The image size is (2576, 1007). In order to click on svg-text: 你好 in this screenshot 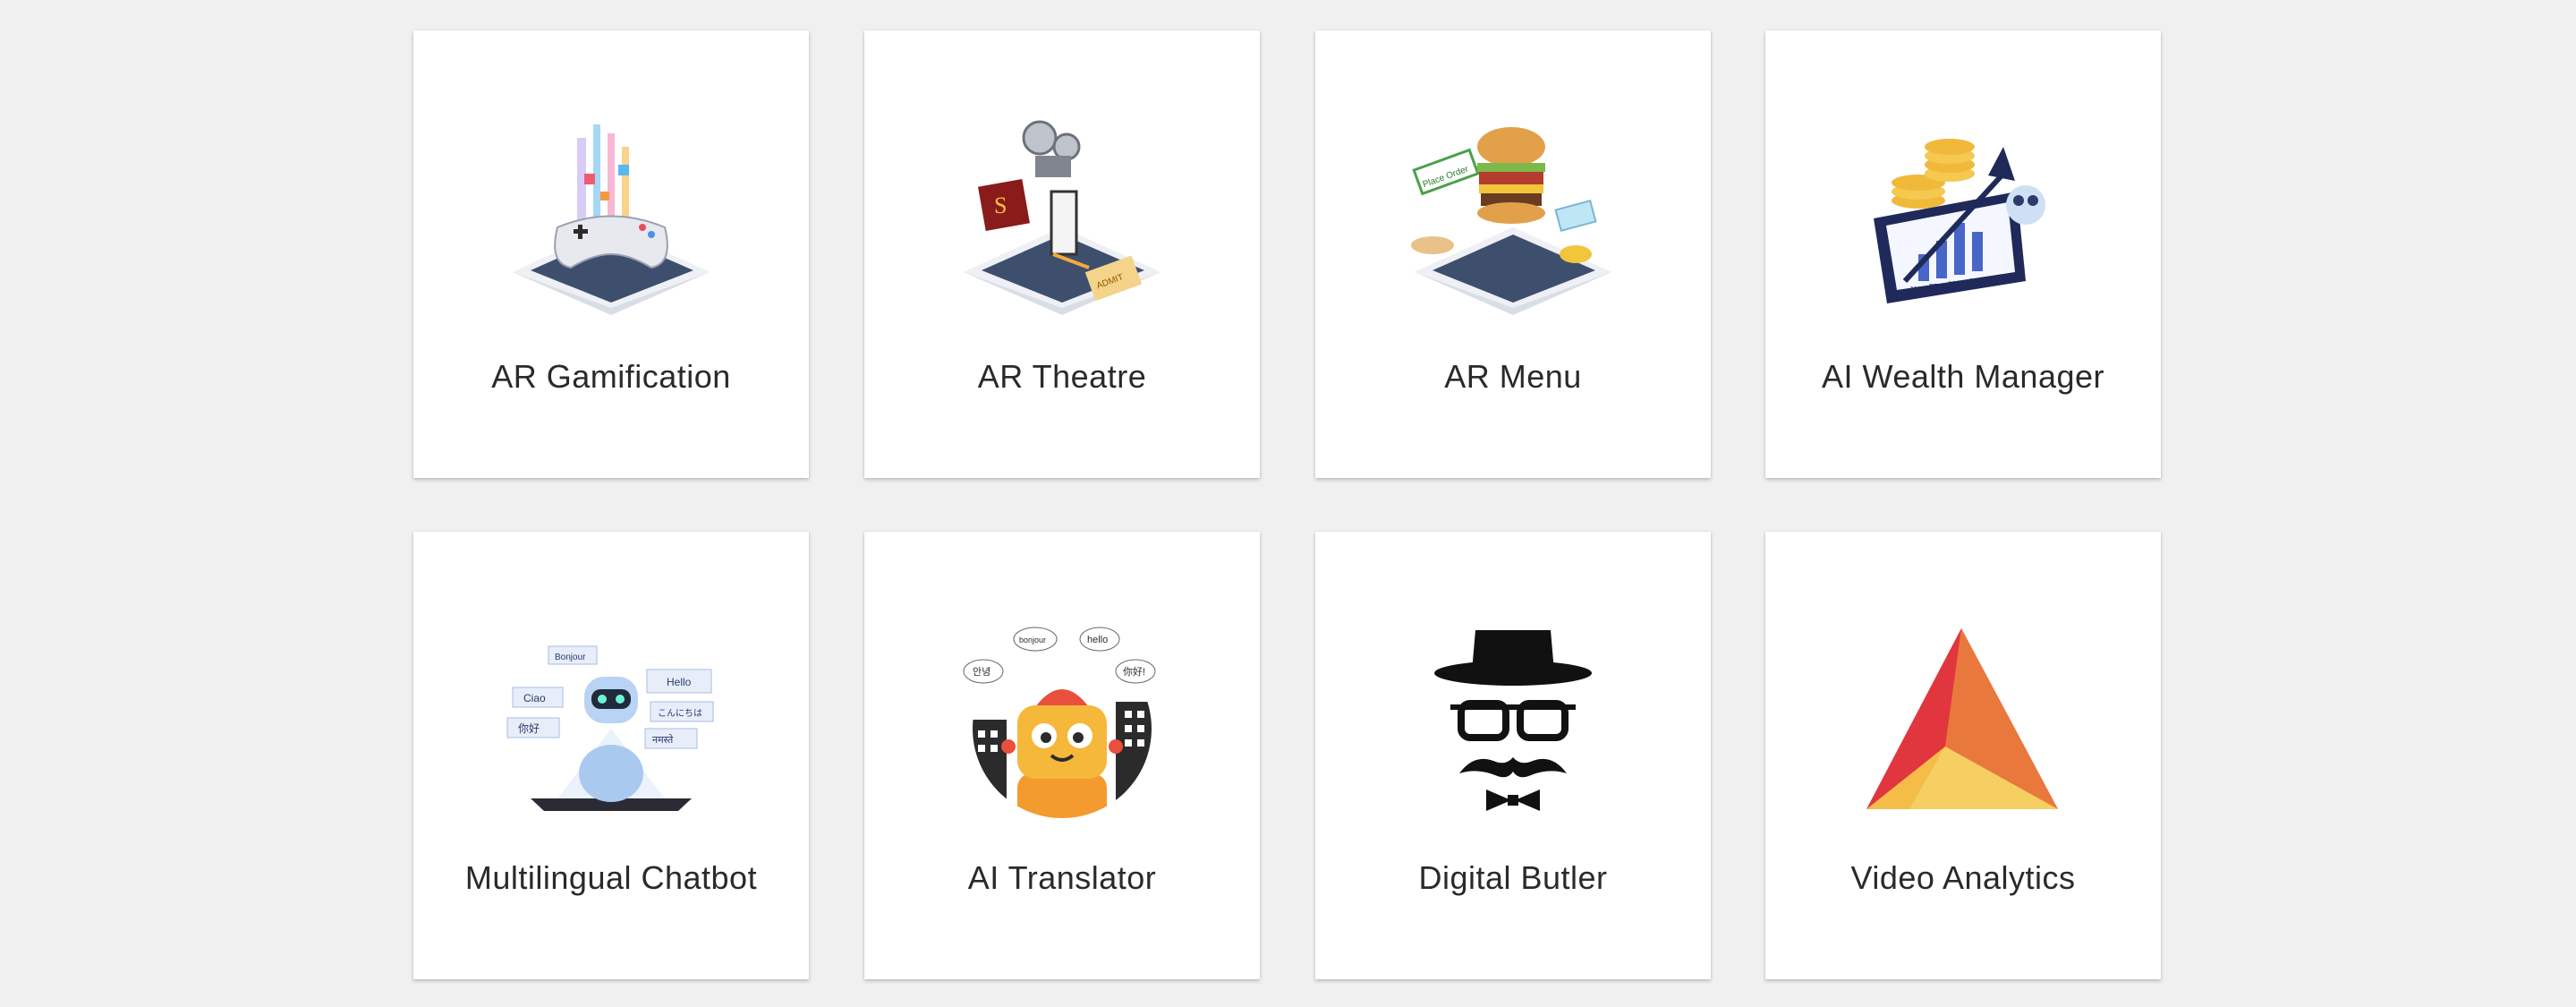, I will do `click(529, 728)`.